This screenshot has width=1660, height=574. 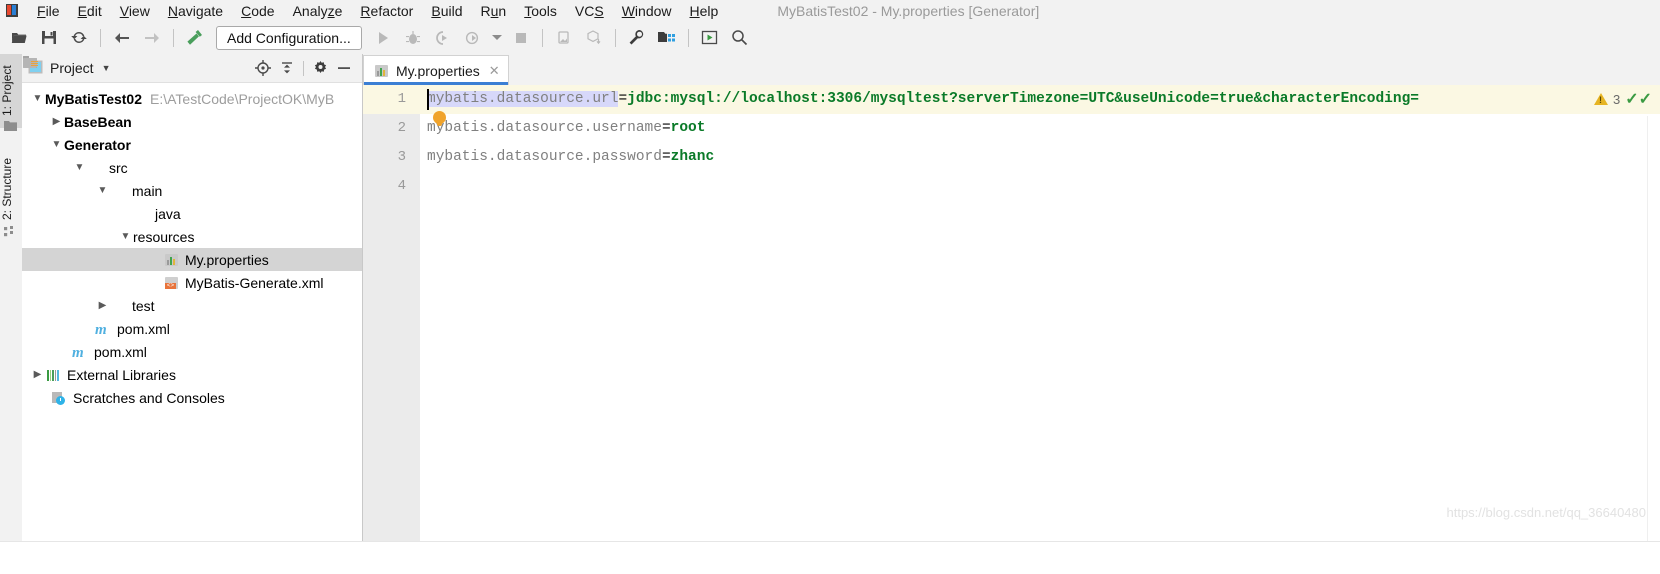 What do you see at coordinates (135, 11) in the screenshot?
I see `menu-item-view: View` at bounding box center [135, 11].